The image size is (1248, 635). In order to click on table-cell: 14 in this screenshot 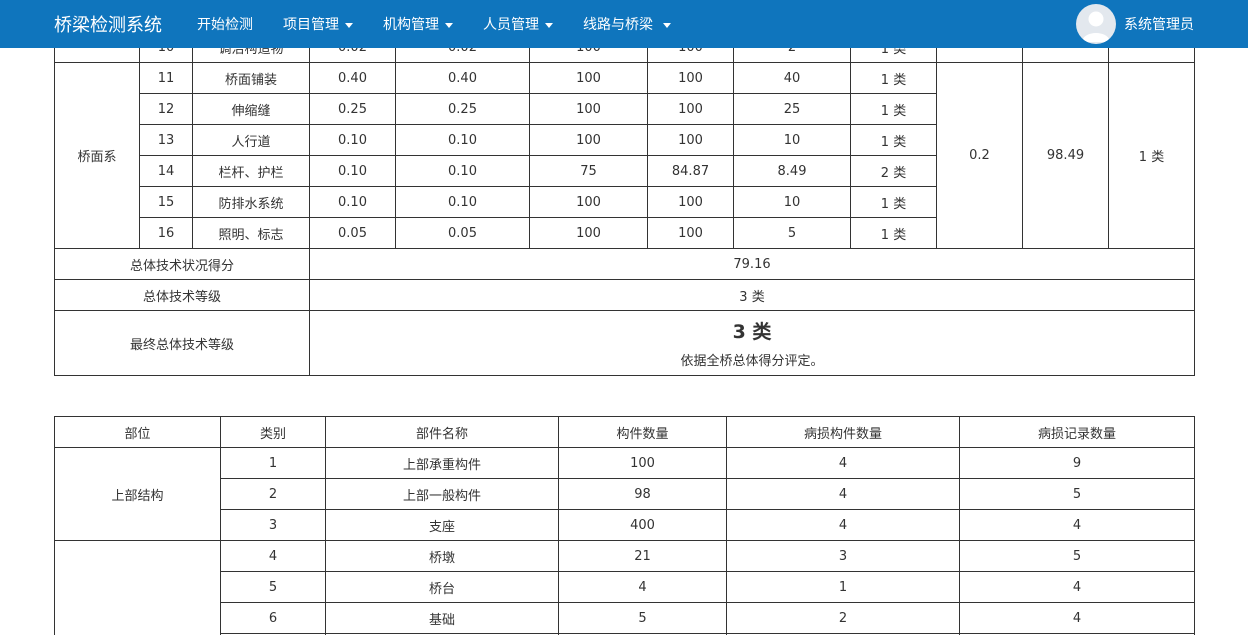, I will do `click(166, 171)`.